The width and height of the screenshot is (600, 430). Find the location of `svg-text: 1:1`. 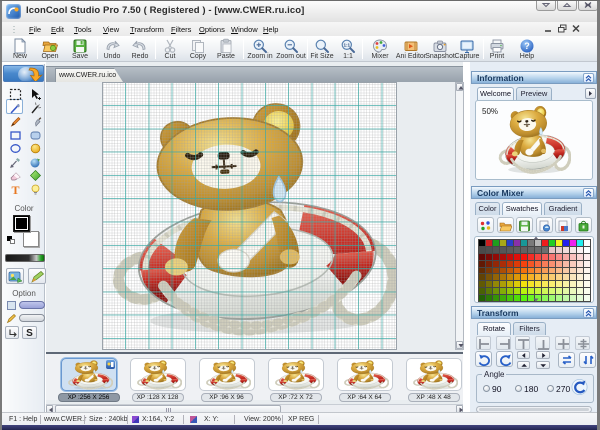

svg-text: 1:1 is located at coordinates (346, 45).